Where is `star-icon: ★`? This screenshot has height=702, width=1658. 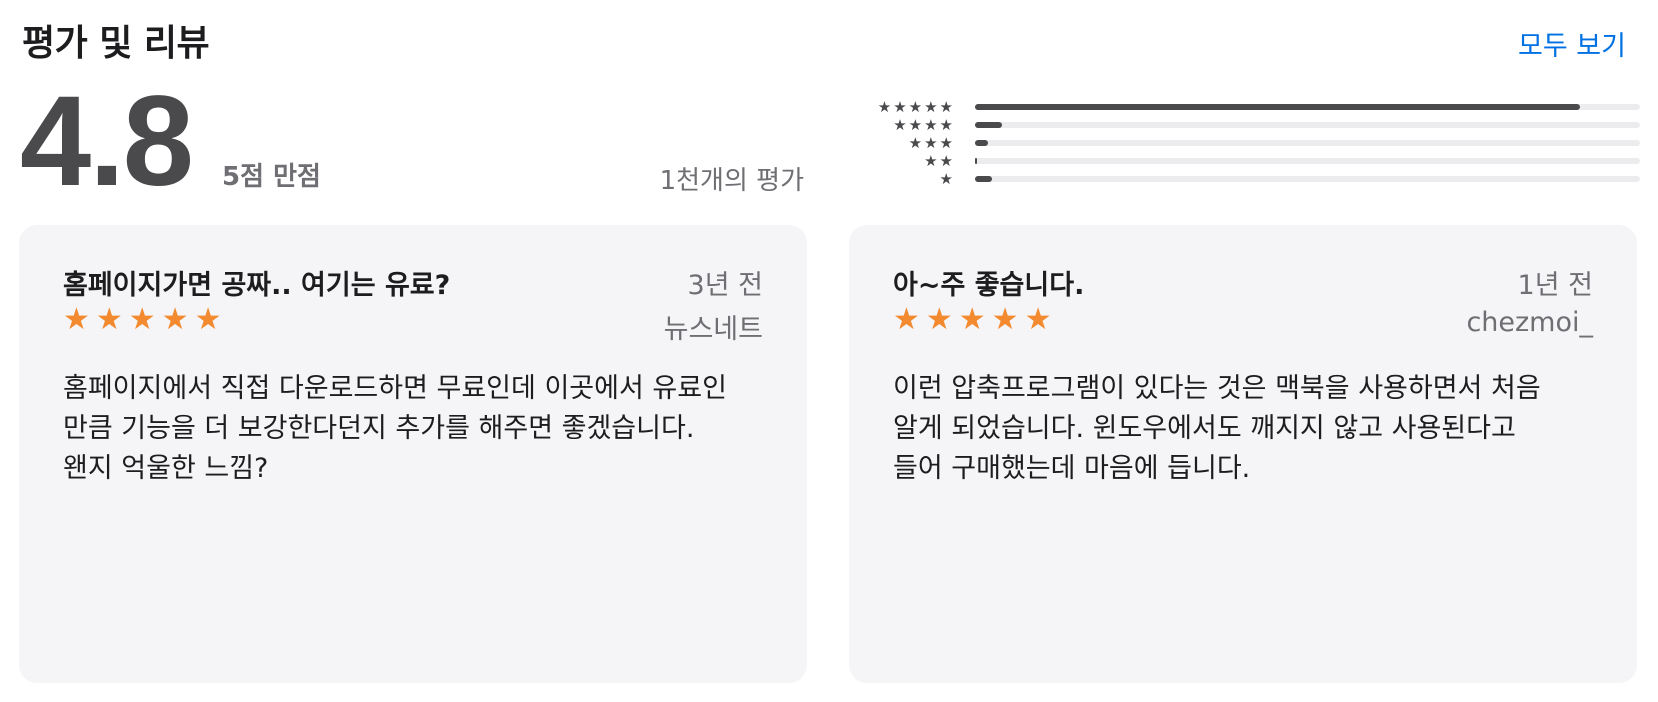
star-icon: ★ is located at coordinates (947, 178).